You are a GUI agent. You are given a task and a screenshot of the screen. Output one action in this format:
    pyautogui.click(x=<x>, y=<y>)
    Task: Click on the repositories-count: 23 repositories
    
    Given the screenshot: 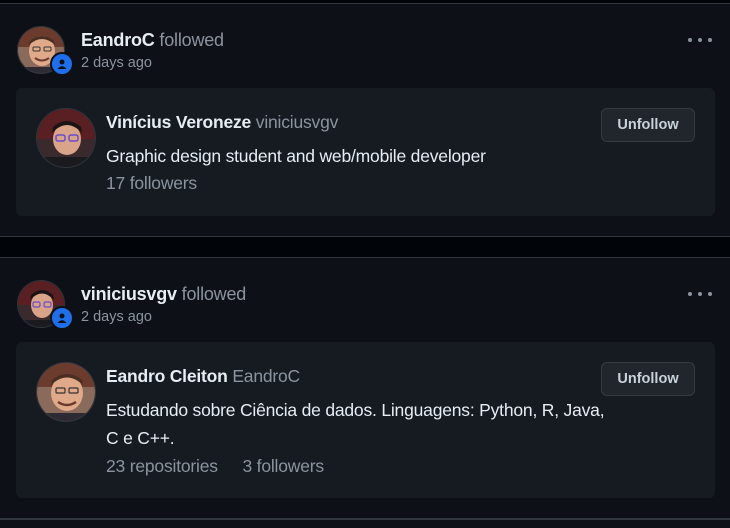 What is the action you would take?
    pyautogui.click(x=162, y=466)
    